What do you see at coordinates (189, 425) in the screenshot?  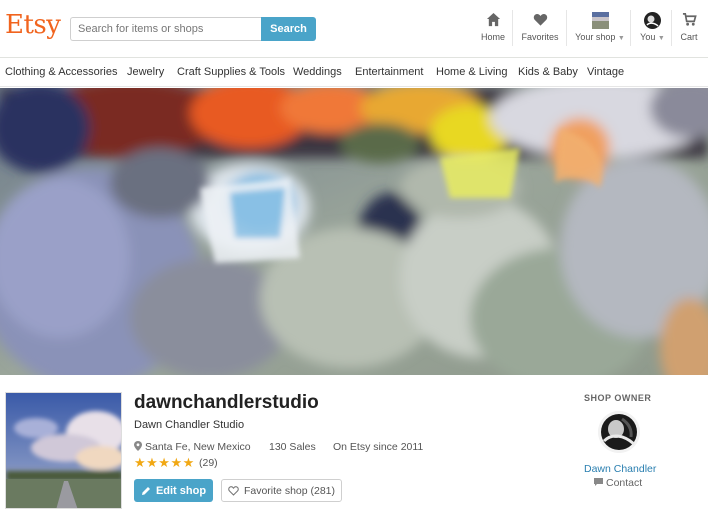 I see `shop-title: Dawn Chandler Studio` at bounding box center [189, 425].